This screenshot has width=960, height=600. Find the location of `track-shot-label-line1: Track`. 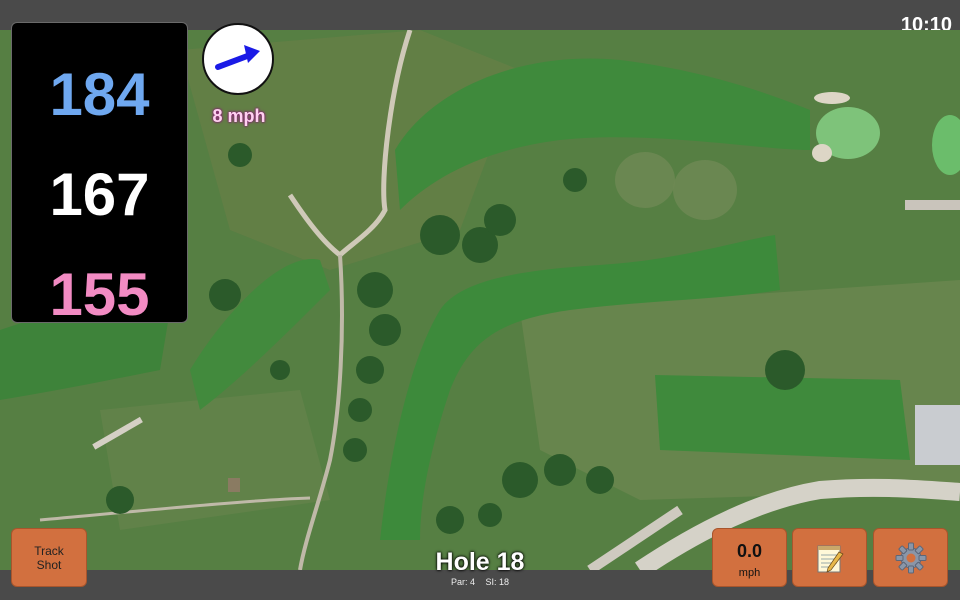

track-shot-label-line1: Track is located at coordinates (49, 550).